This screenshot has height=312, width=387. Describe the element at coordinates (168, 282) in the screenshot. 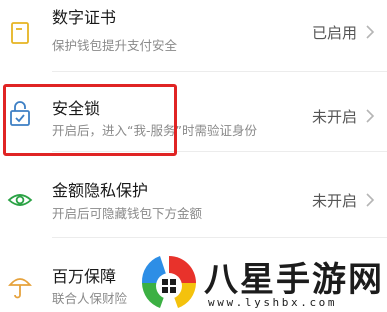

I see `watermark-logo-icon` at that location.